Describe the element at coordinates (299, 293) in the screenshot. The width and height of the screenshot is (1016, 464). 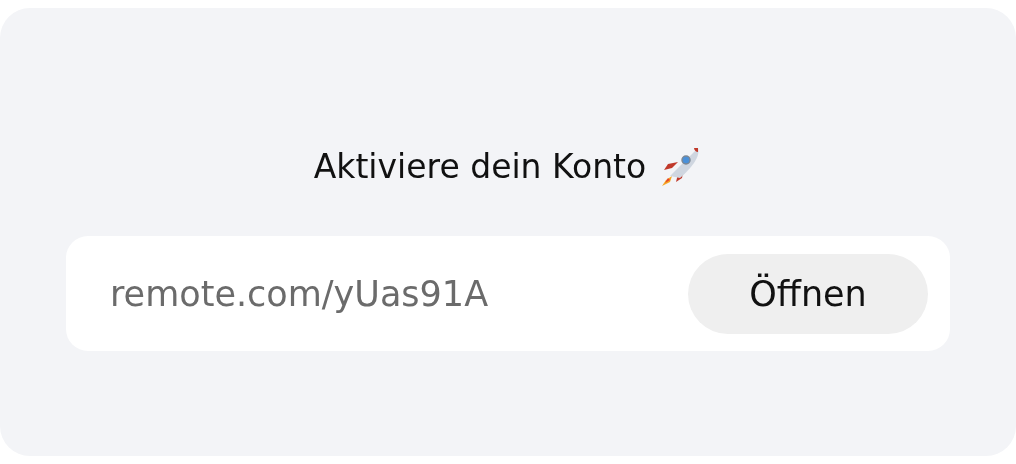
I see `url-text: remote.com/yUas91A` at that location.